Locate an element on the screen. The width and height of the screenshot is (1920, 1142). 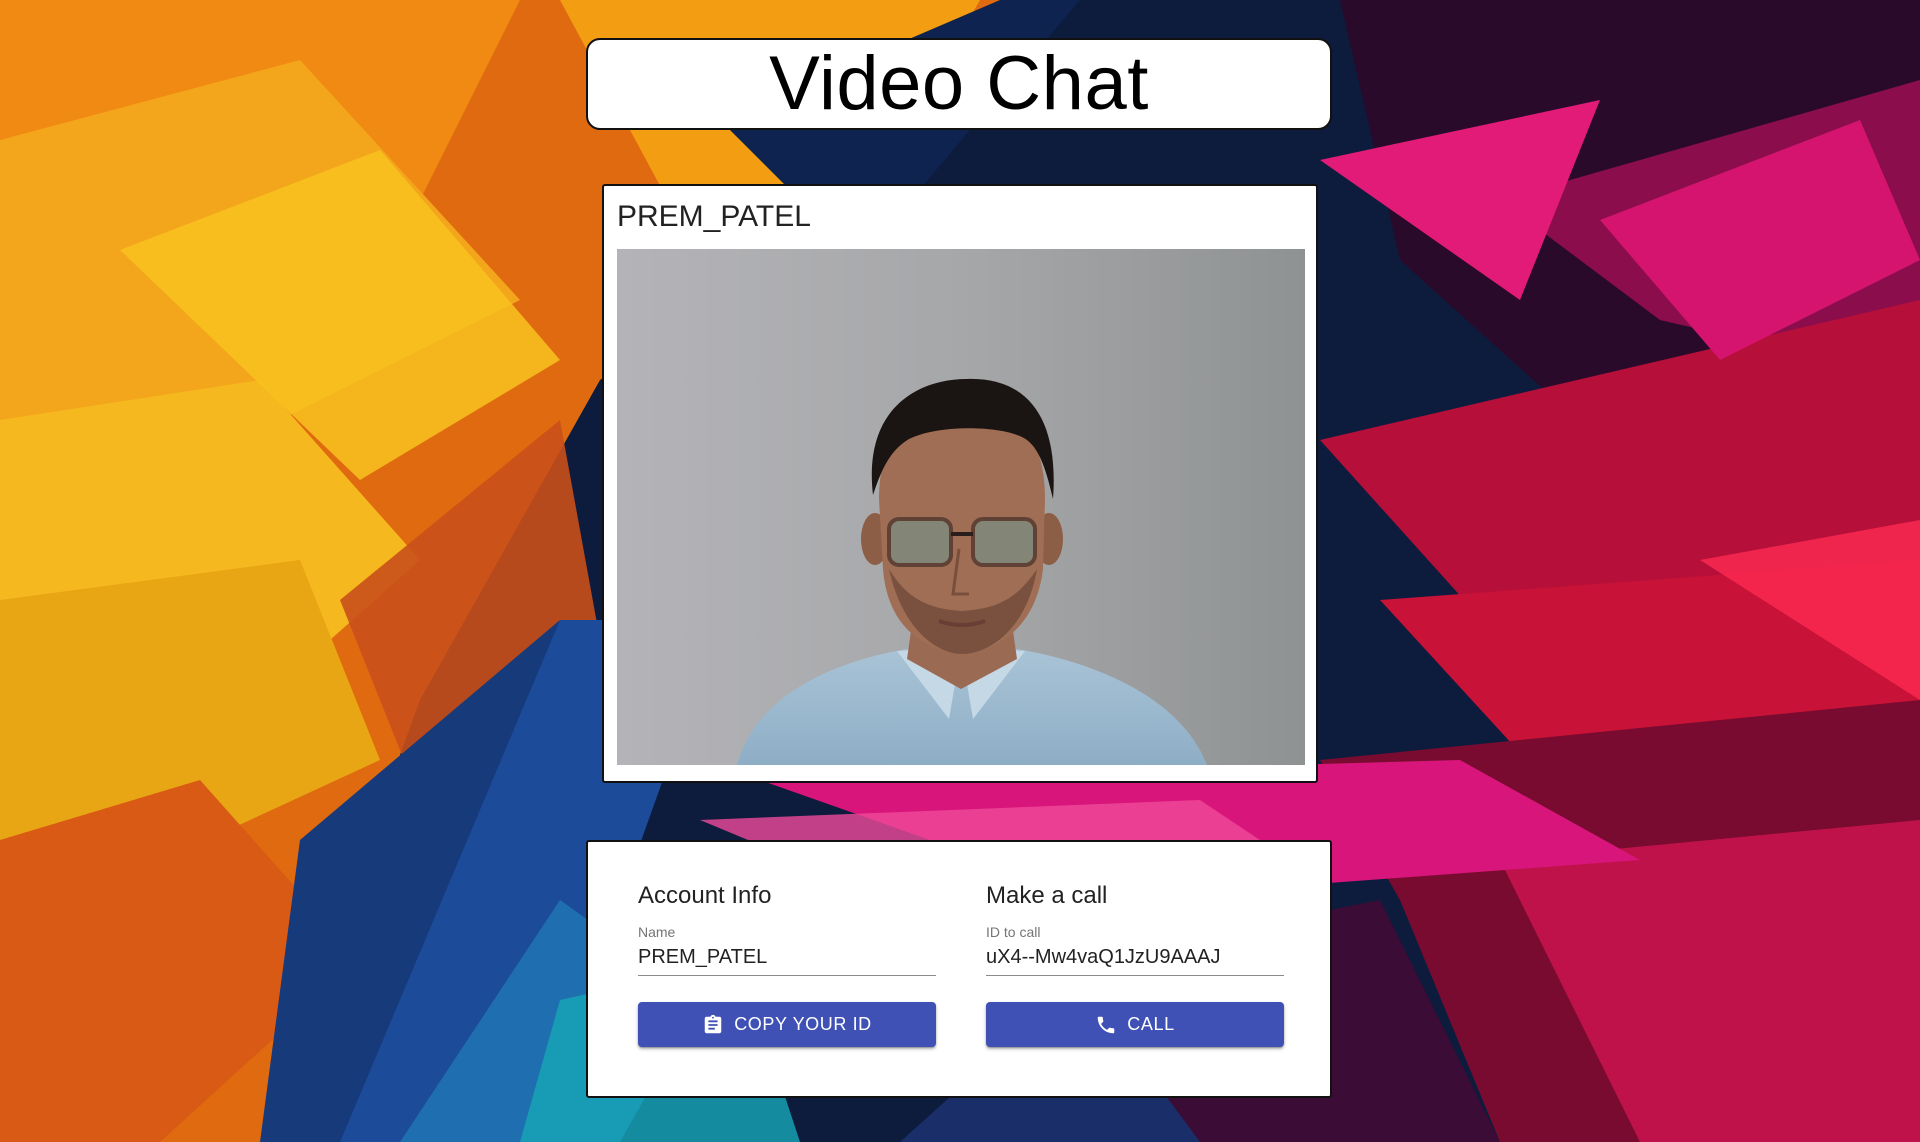
id-to-call-field: ID to call is located at coordinates (1135, 950).